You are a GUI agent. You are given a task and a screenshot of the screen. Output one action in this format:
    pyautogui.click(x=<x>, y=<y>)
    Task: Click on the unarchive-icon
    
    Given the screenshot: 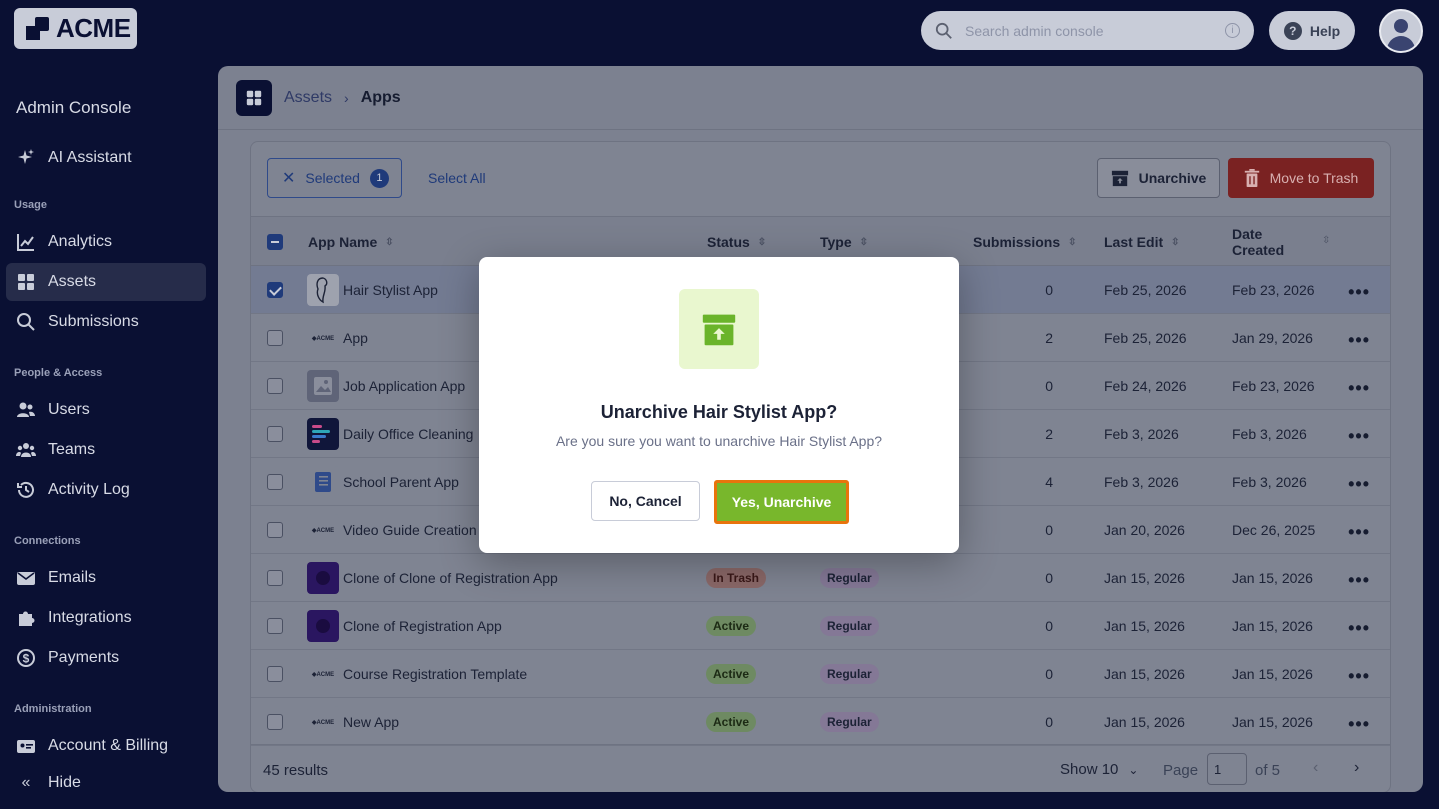 What is the action you would take?
    pyautogui.click(x=719, y=329)
    